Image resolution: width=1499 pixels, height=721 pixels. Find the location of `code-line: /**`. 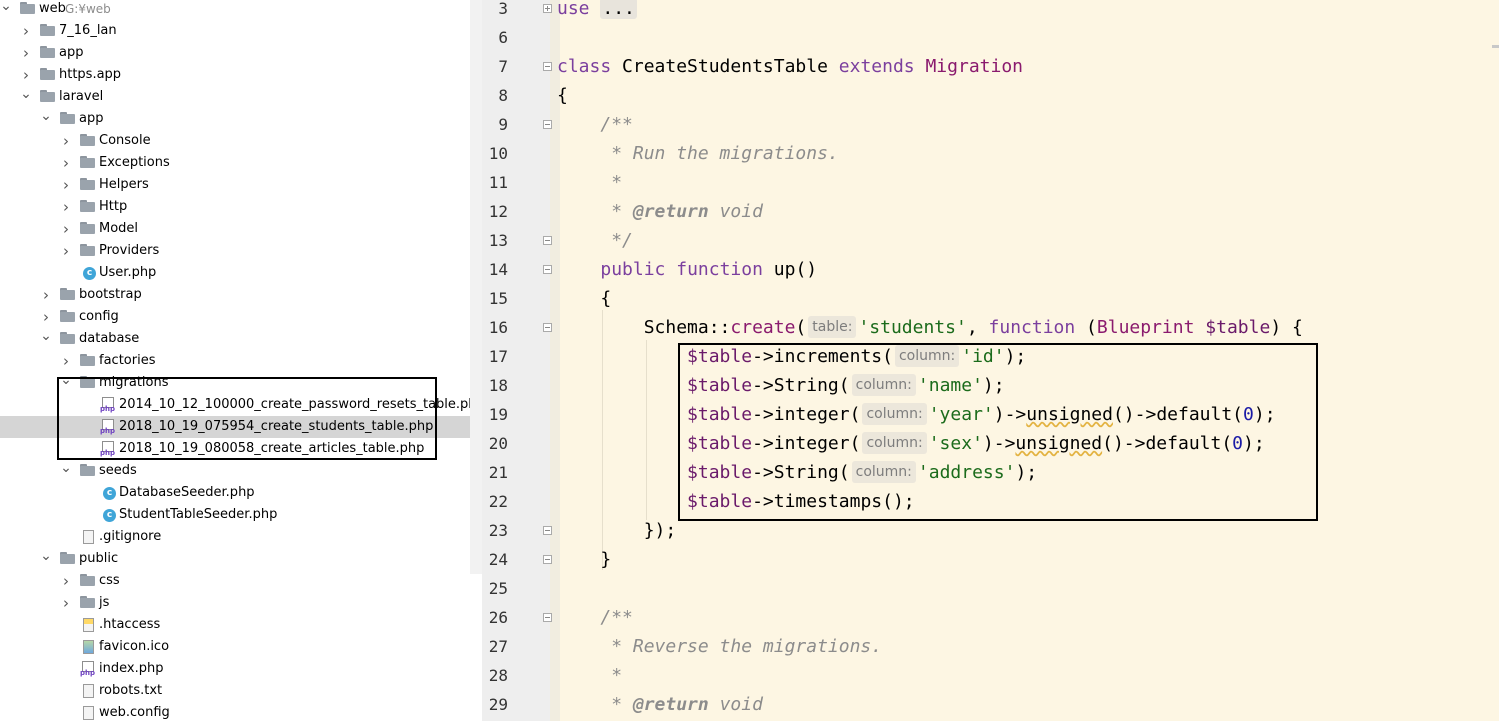

code-line: /** is located at coordinates (595, 617).